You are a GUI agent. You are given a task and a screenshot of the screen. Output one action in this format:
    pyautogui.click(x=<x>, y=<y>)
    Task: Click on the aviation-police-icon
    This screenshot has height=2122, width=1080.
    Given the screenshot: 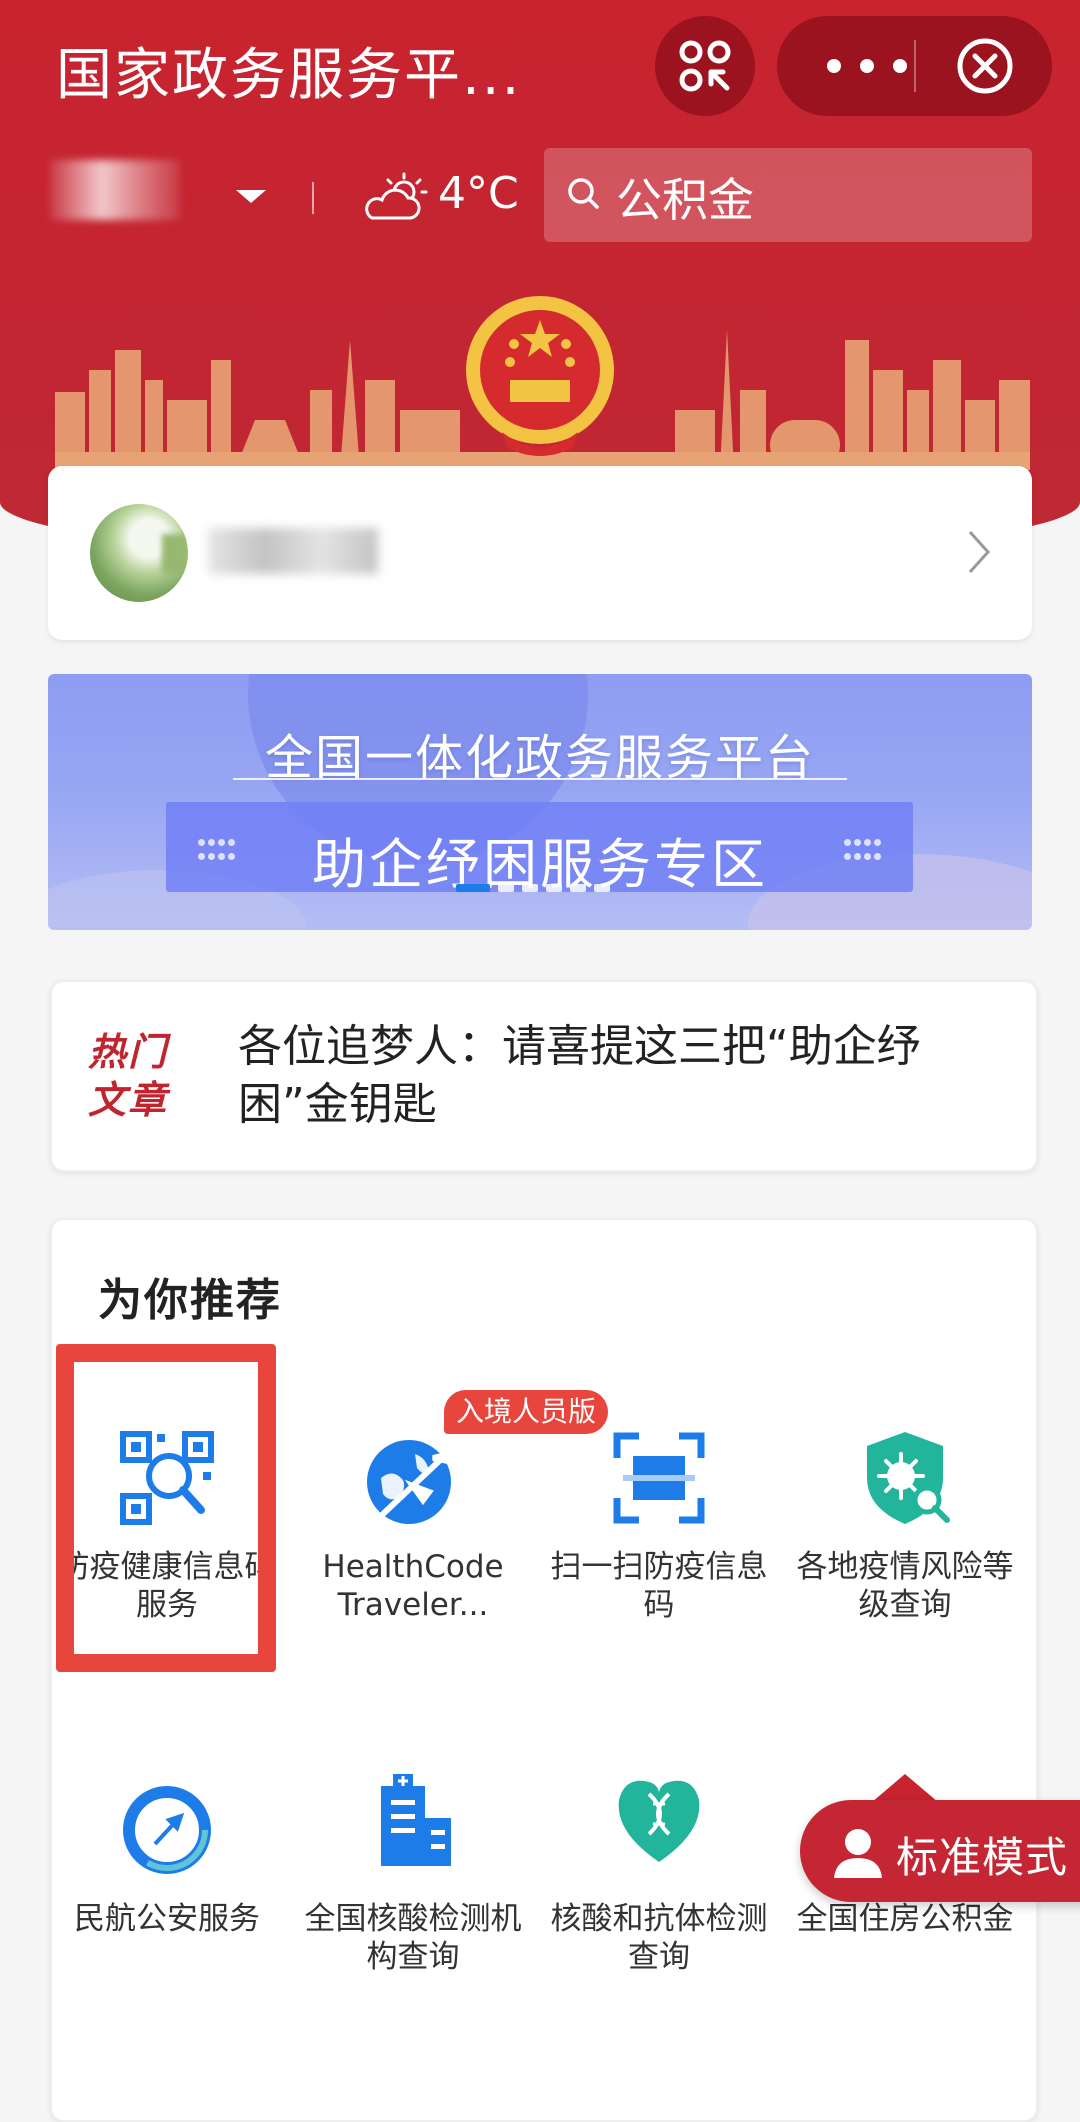 What is the action you would take?
    pyautogui.click(x=167, y=1830)
    